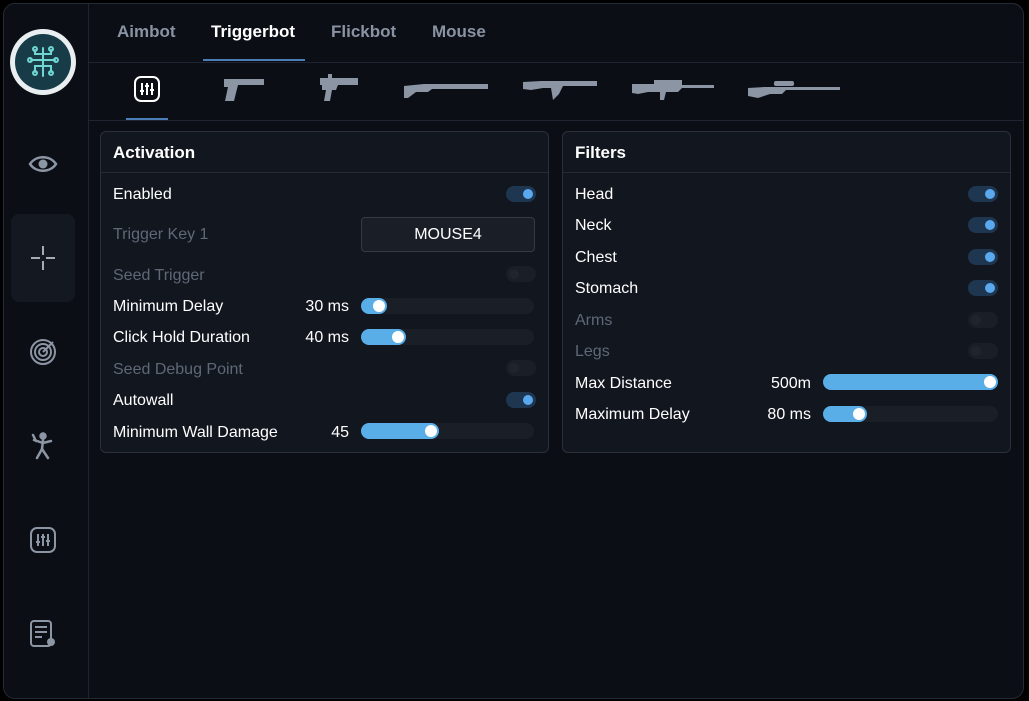  I want to click on activation-title: Activation, so click(154, 152).